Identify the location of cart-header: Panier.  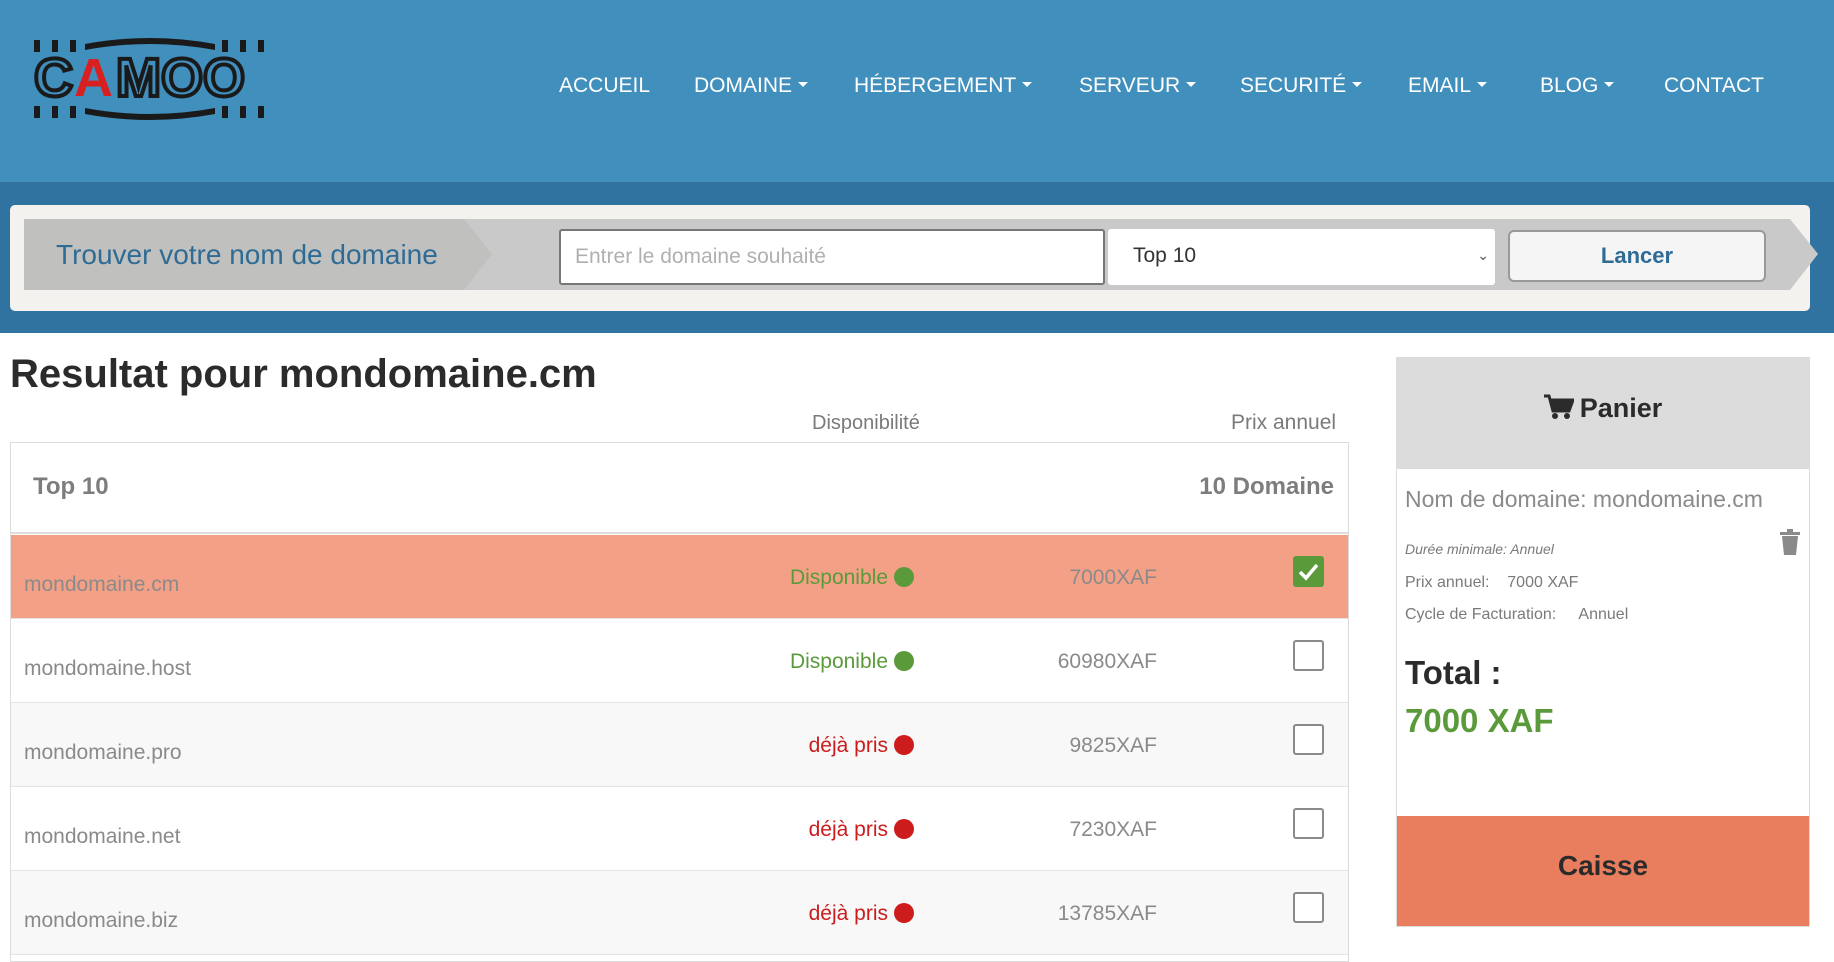
(1603, 413).